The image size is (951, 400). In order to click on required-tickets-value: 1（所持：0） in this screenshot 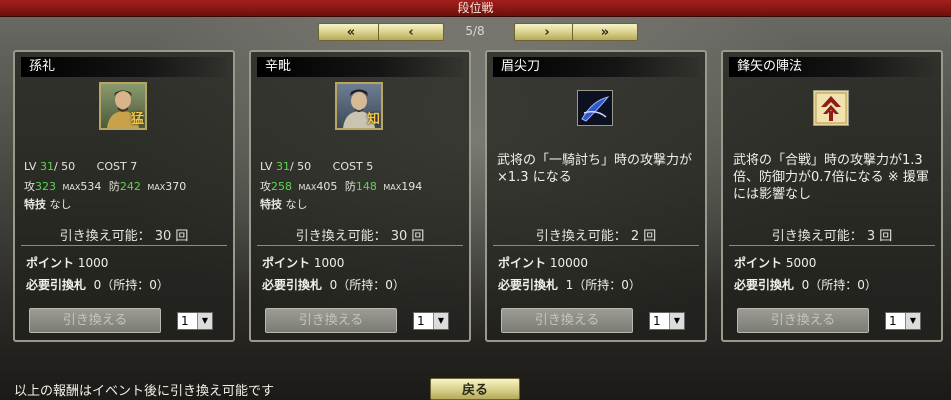, I will do `click(603, 285)`.